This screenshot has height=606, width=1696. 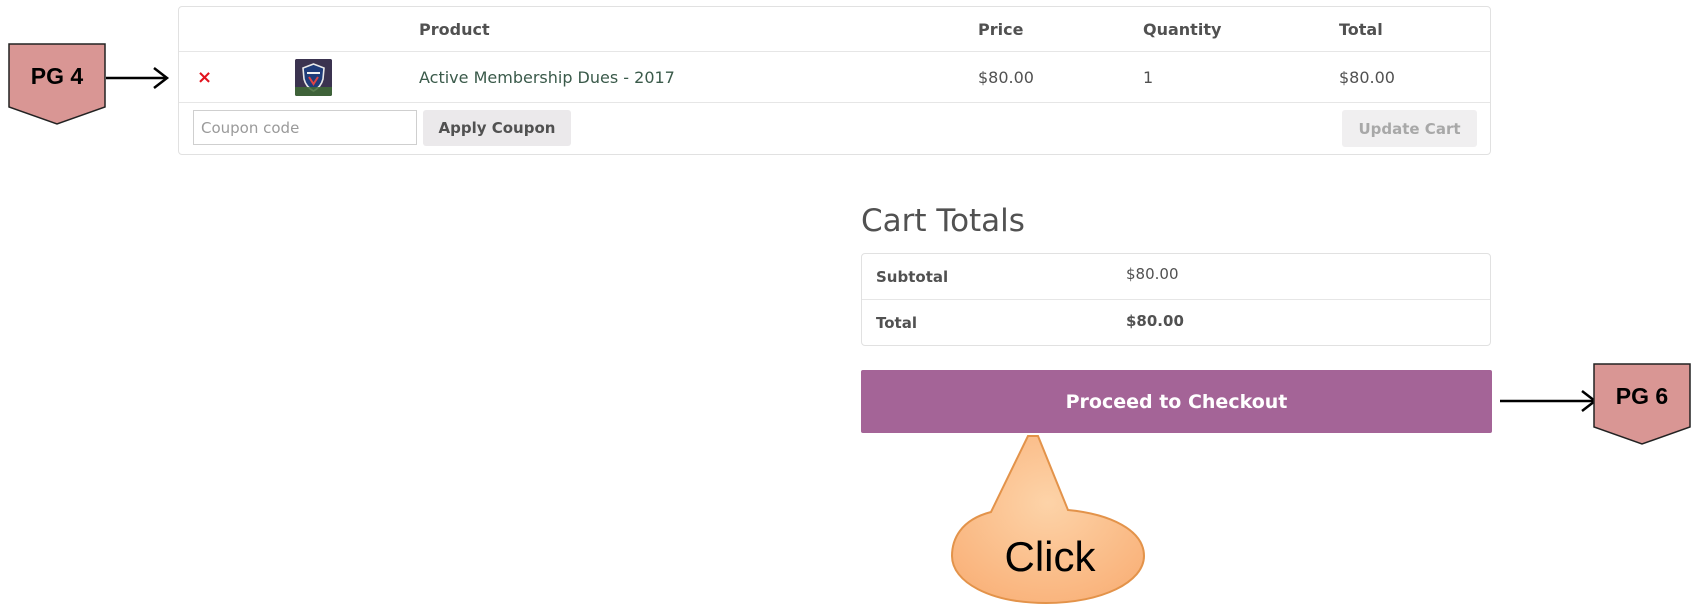 I want to click on proceed-to-checkout-button: Proceed to Checkout, so click(x=1176, y=401).